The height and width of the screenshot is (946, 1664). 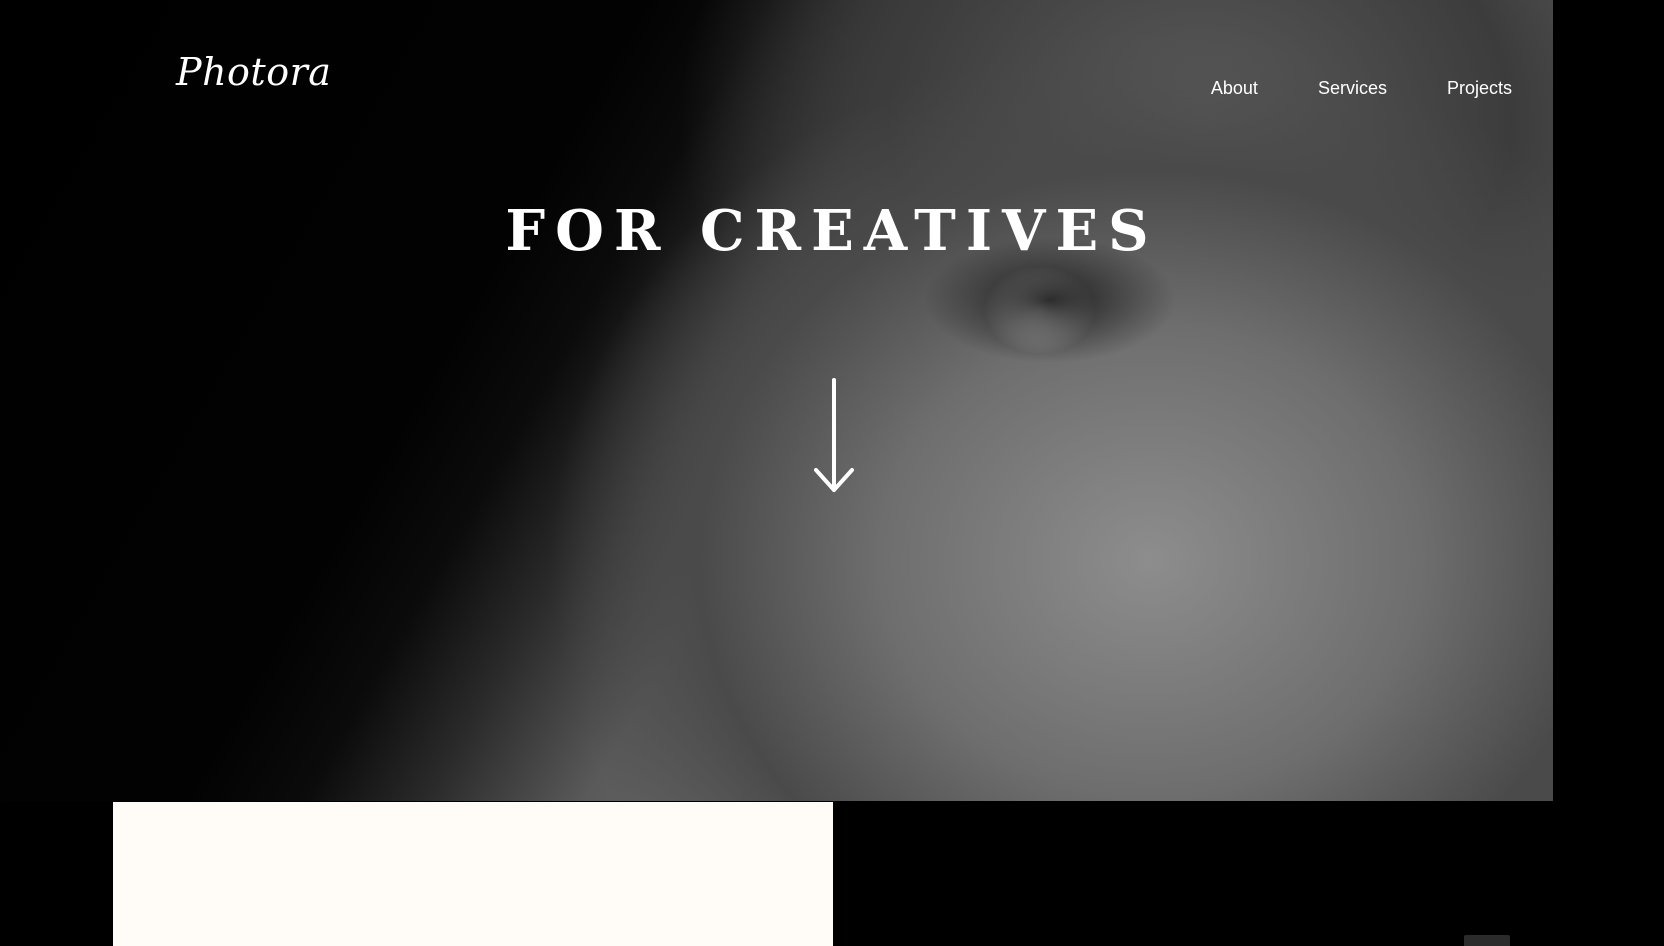 I want to click on brand-logo: Photora, so click(x=253, y=72).